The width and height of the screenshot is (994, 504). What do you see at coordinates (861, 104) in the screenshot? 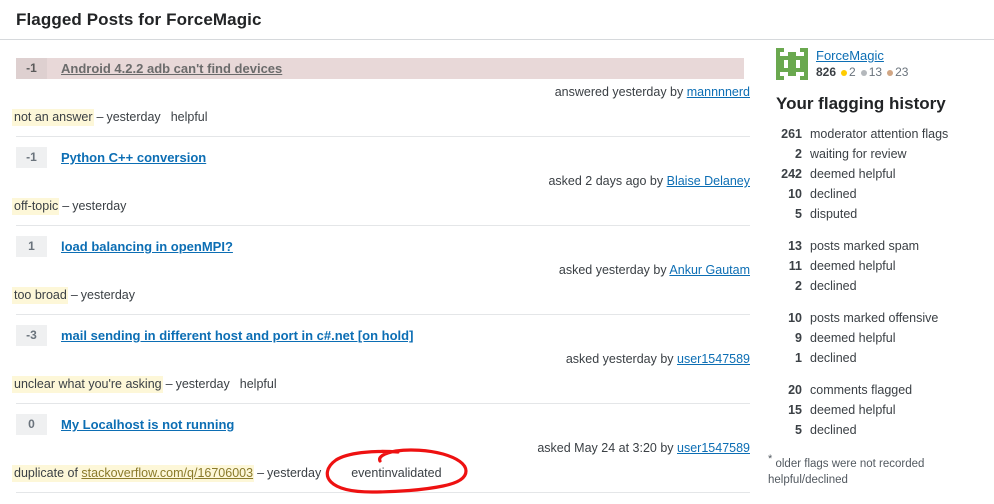
I see `flagging-history-title: Your flagging history` at bounding box center [861, 104].